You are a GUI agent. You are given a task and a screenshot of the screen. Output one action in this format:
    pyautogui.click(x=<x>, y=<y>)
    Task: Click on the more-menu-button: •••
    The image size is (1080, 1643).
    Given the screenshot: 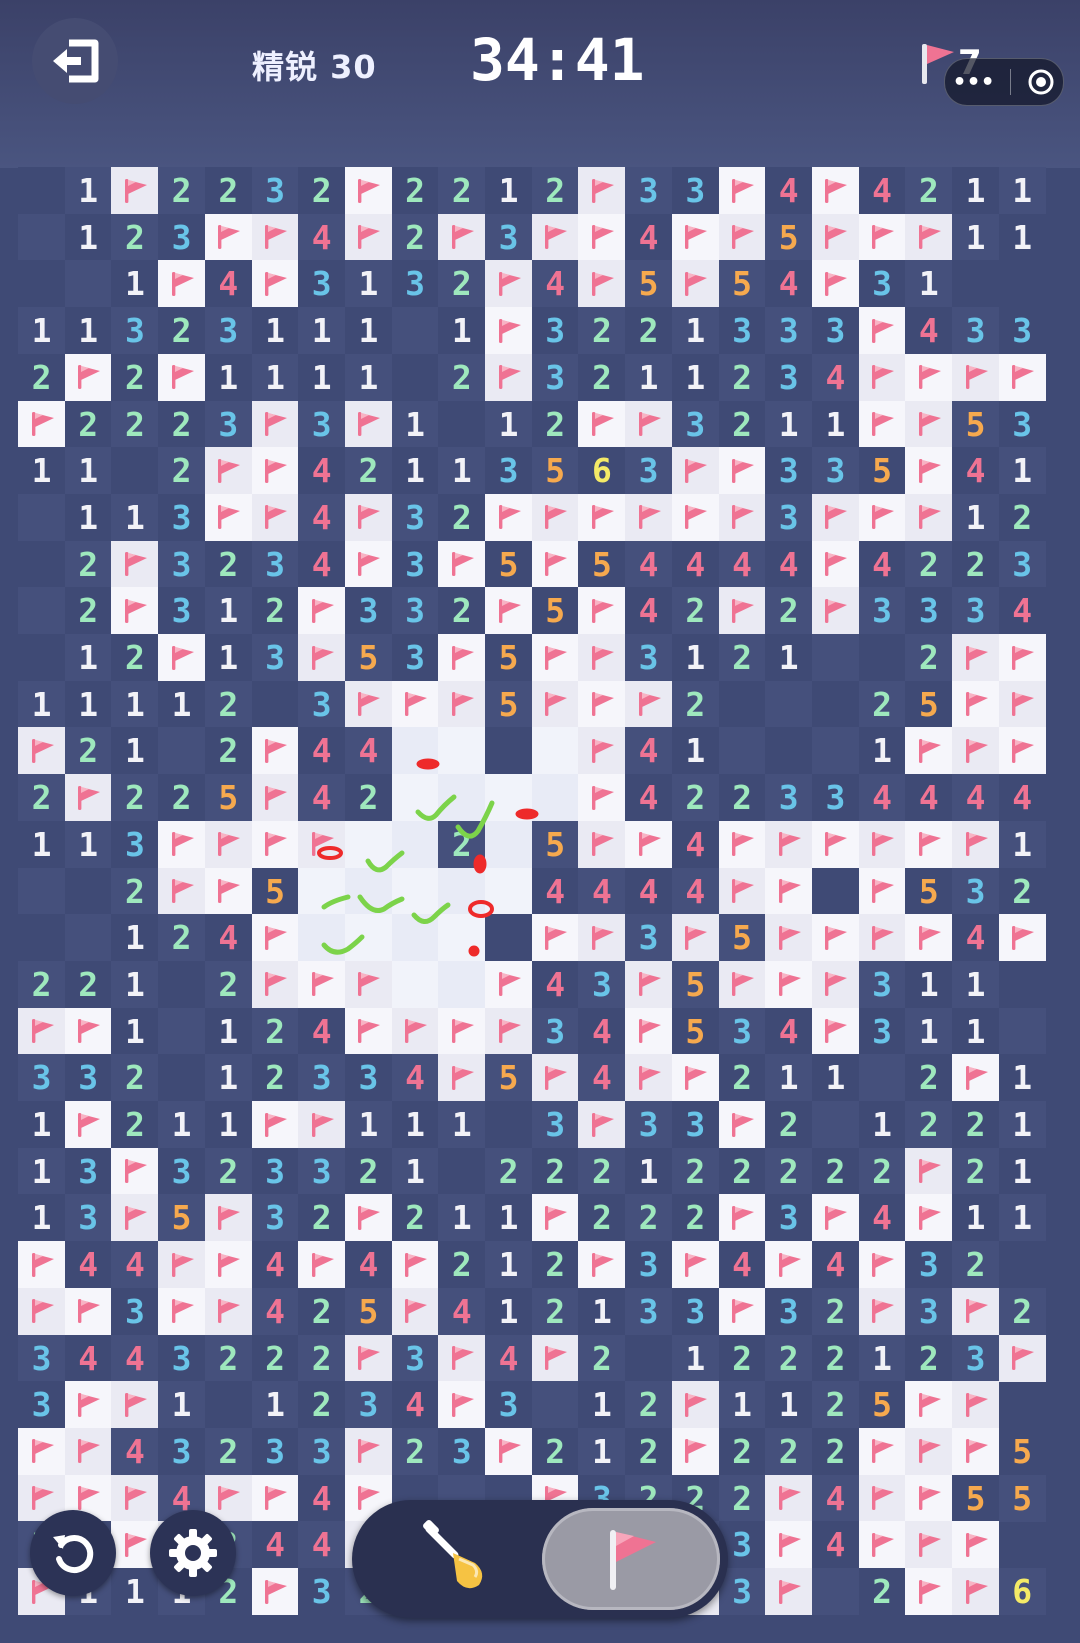 What is the action you would take?
    pyautogui.click(x=973, y=82)
    